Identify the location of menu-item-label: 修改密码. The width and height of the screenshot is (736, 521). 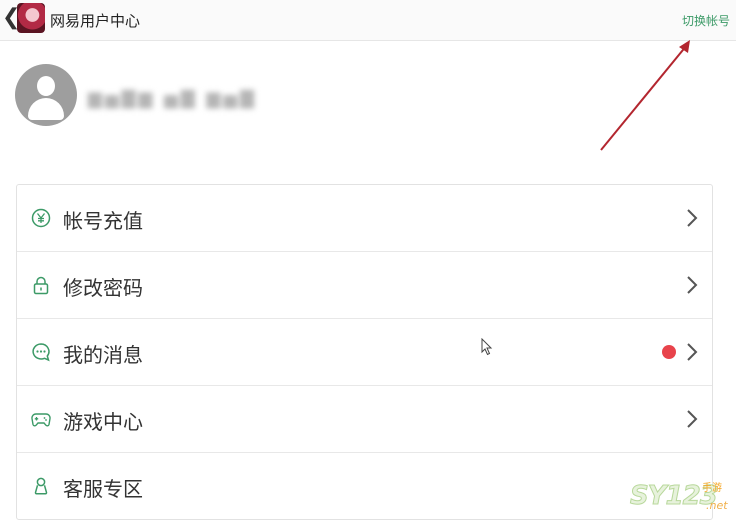
(103, 288).